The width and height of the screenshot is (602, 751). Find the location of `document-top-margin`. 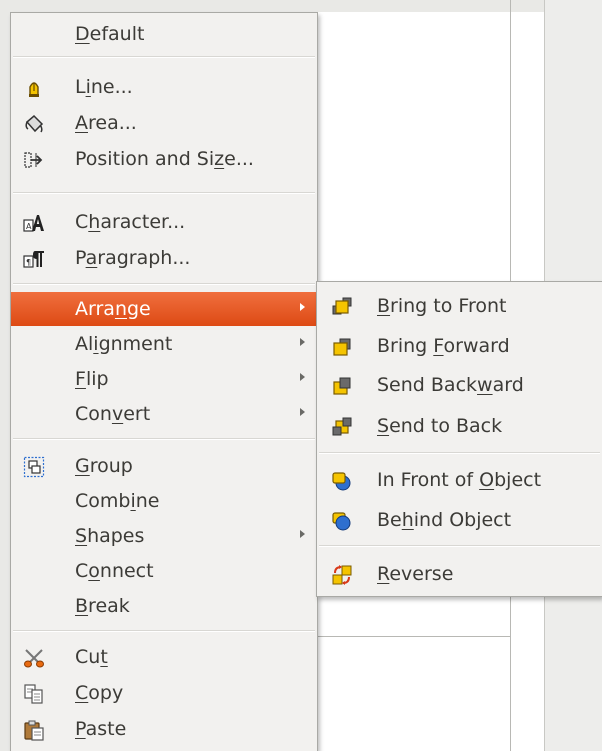

document-top-margin is located at coordinates (272, 6).